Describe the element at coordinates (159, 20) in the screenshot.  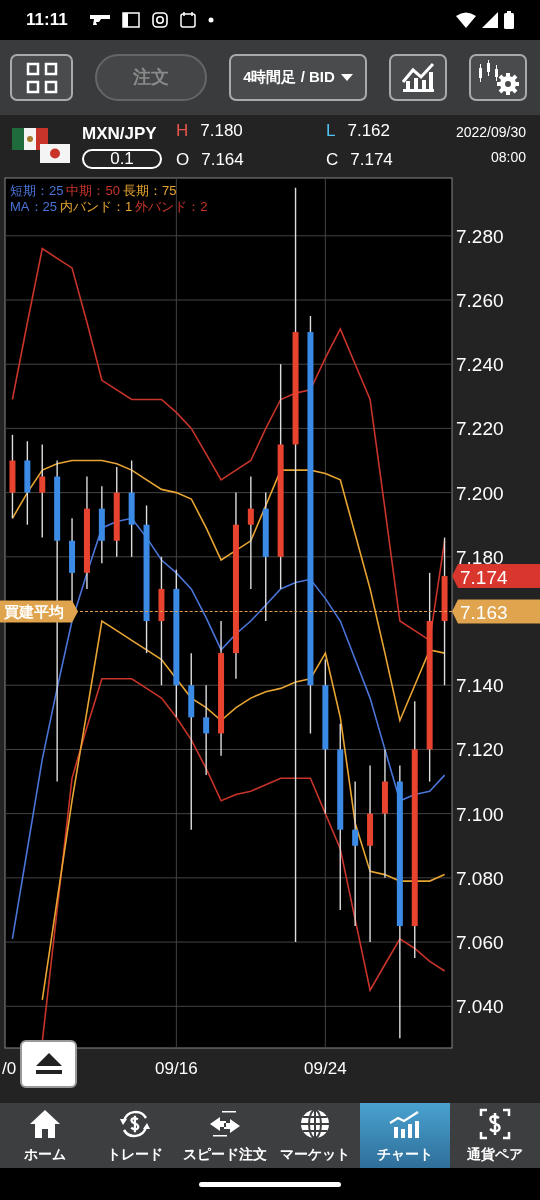
I see `instagram-icon` at that location.